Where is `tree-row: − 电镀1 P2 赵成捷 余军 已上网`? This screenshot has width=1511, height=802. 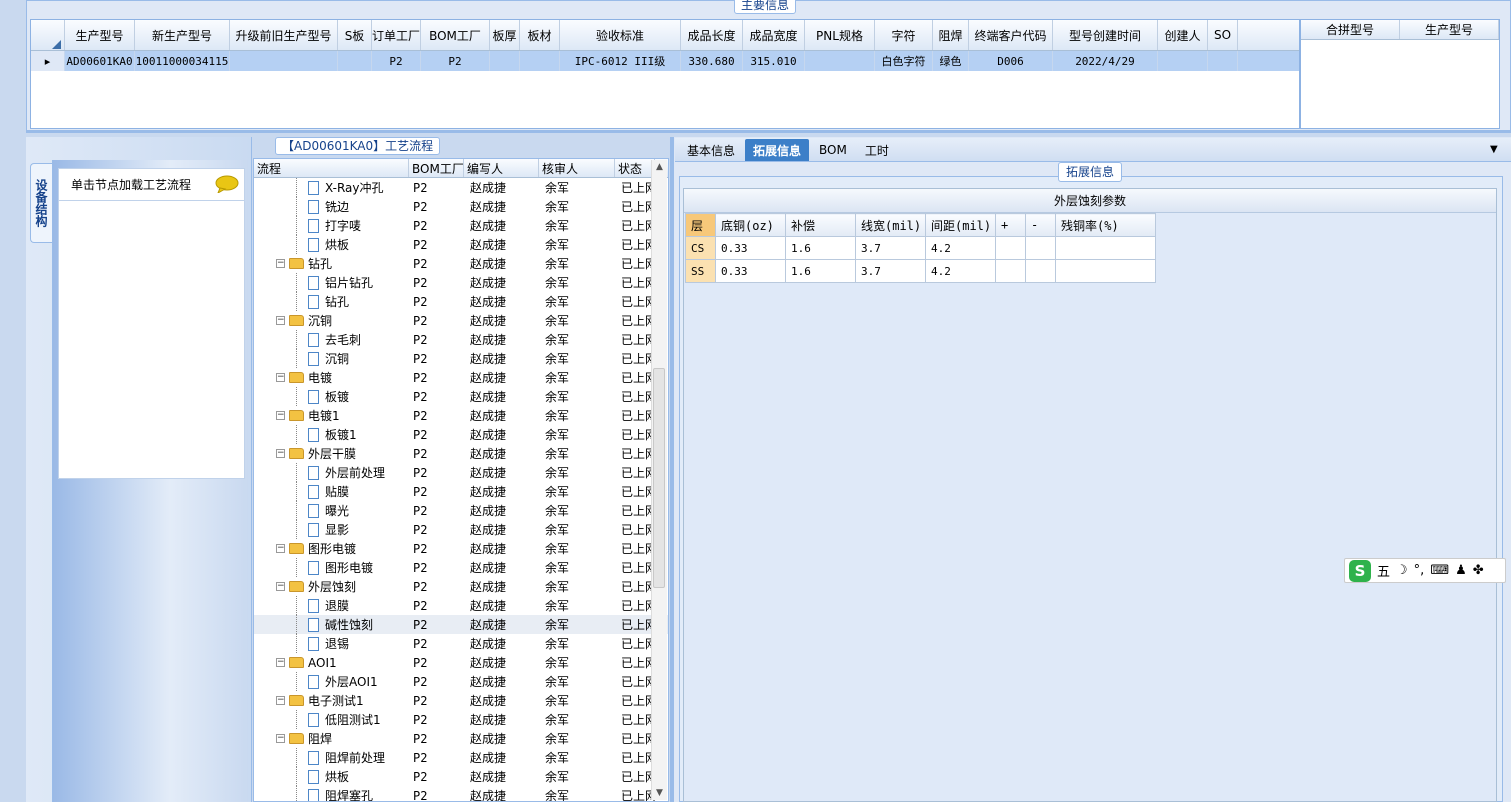 tree-row: − 电镀1 P2 赵成捷 余军 已上网 is located at coordinates (461, 415).